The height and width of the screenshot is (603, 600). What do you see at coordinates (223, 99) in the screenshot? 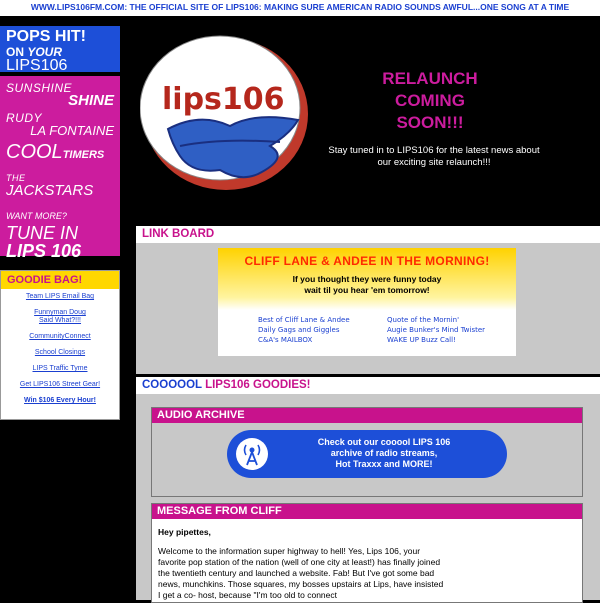
I see `logo-text: lips106` at bounding box center [223, 99].